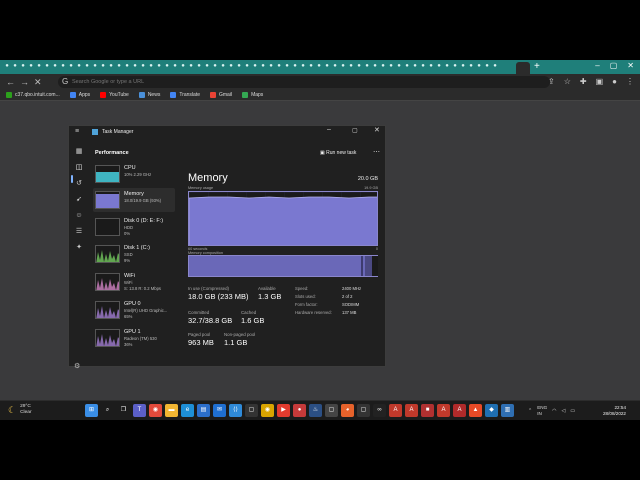 Image resolution: width=640 pixels, height=480 pixels. Describe the element at coordinates (134, 254) in the screenshot. I see `resource-item-disk: Disk 1 (C:) SSD 9%` at that location.